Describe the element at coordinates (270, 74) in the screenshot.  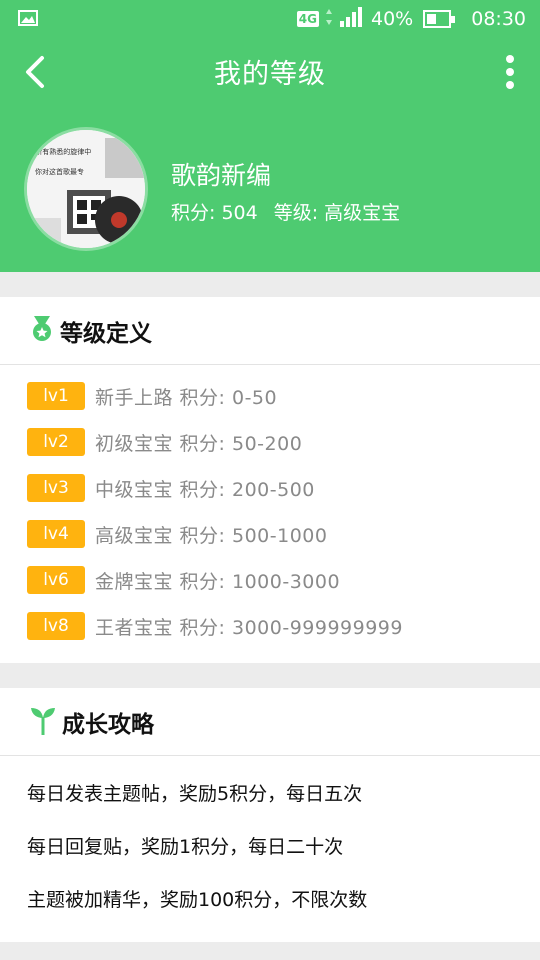
I see `page-title: 我的等级` at that location.